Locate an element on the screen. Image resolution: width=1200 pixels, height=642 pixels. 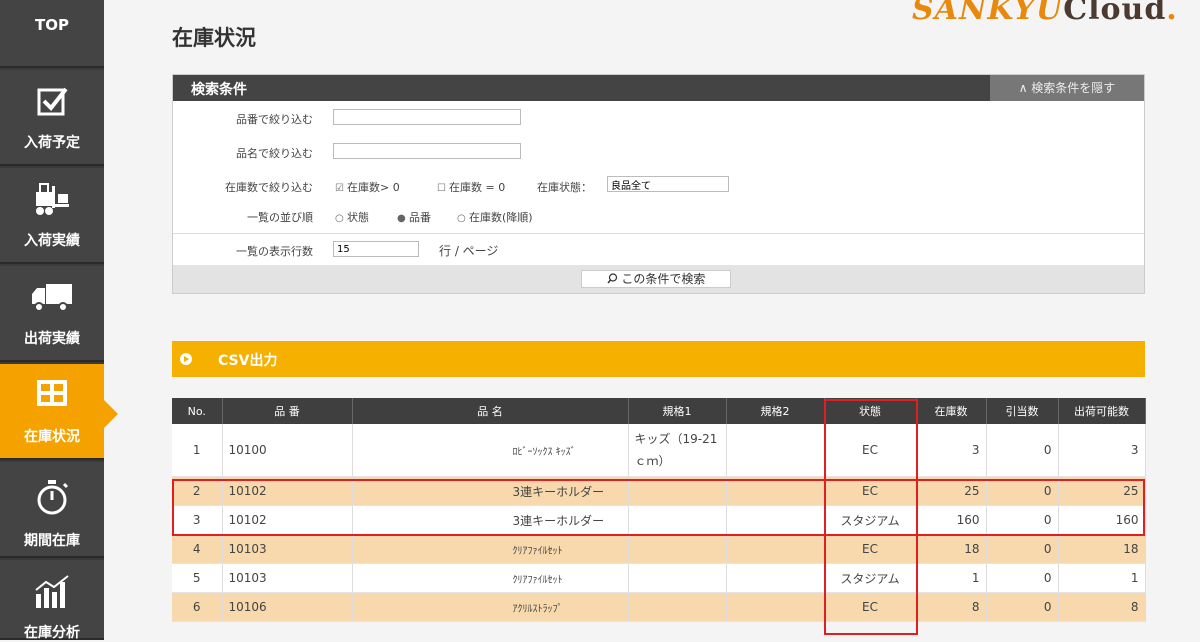
sort-radio-status: ○ 状態 is located at coordinates (352, 217).